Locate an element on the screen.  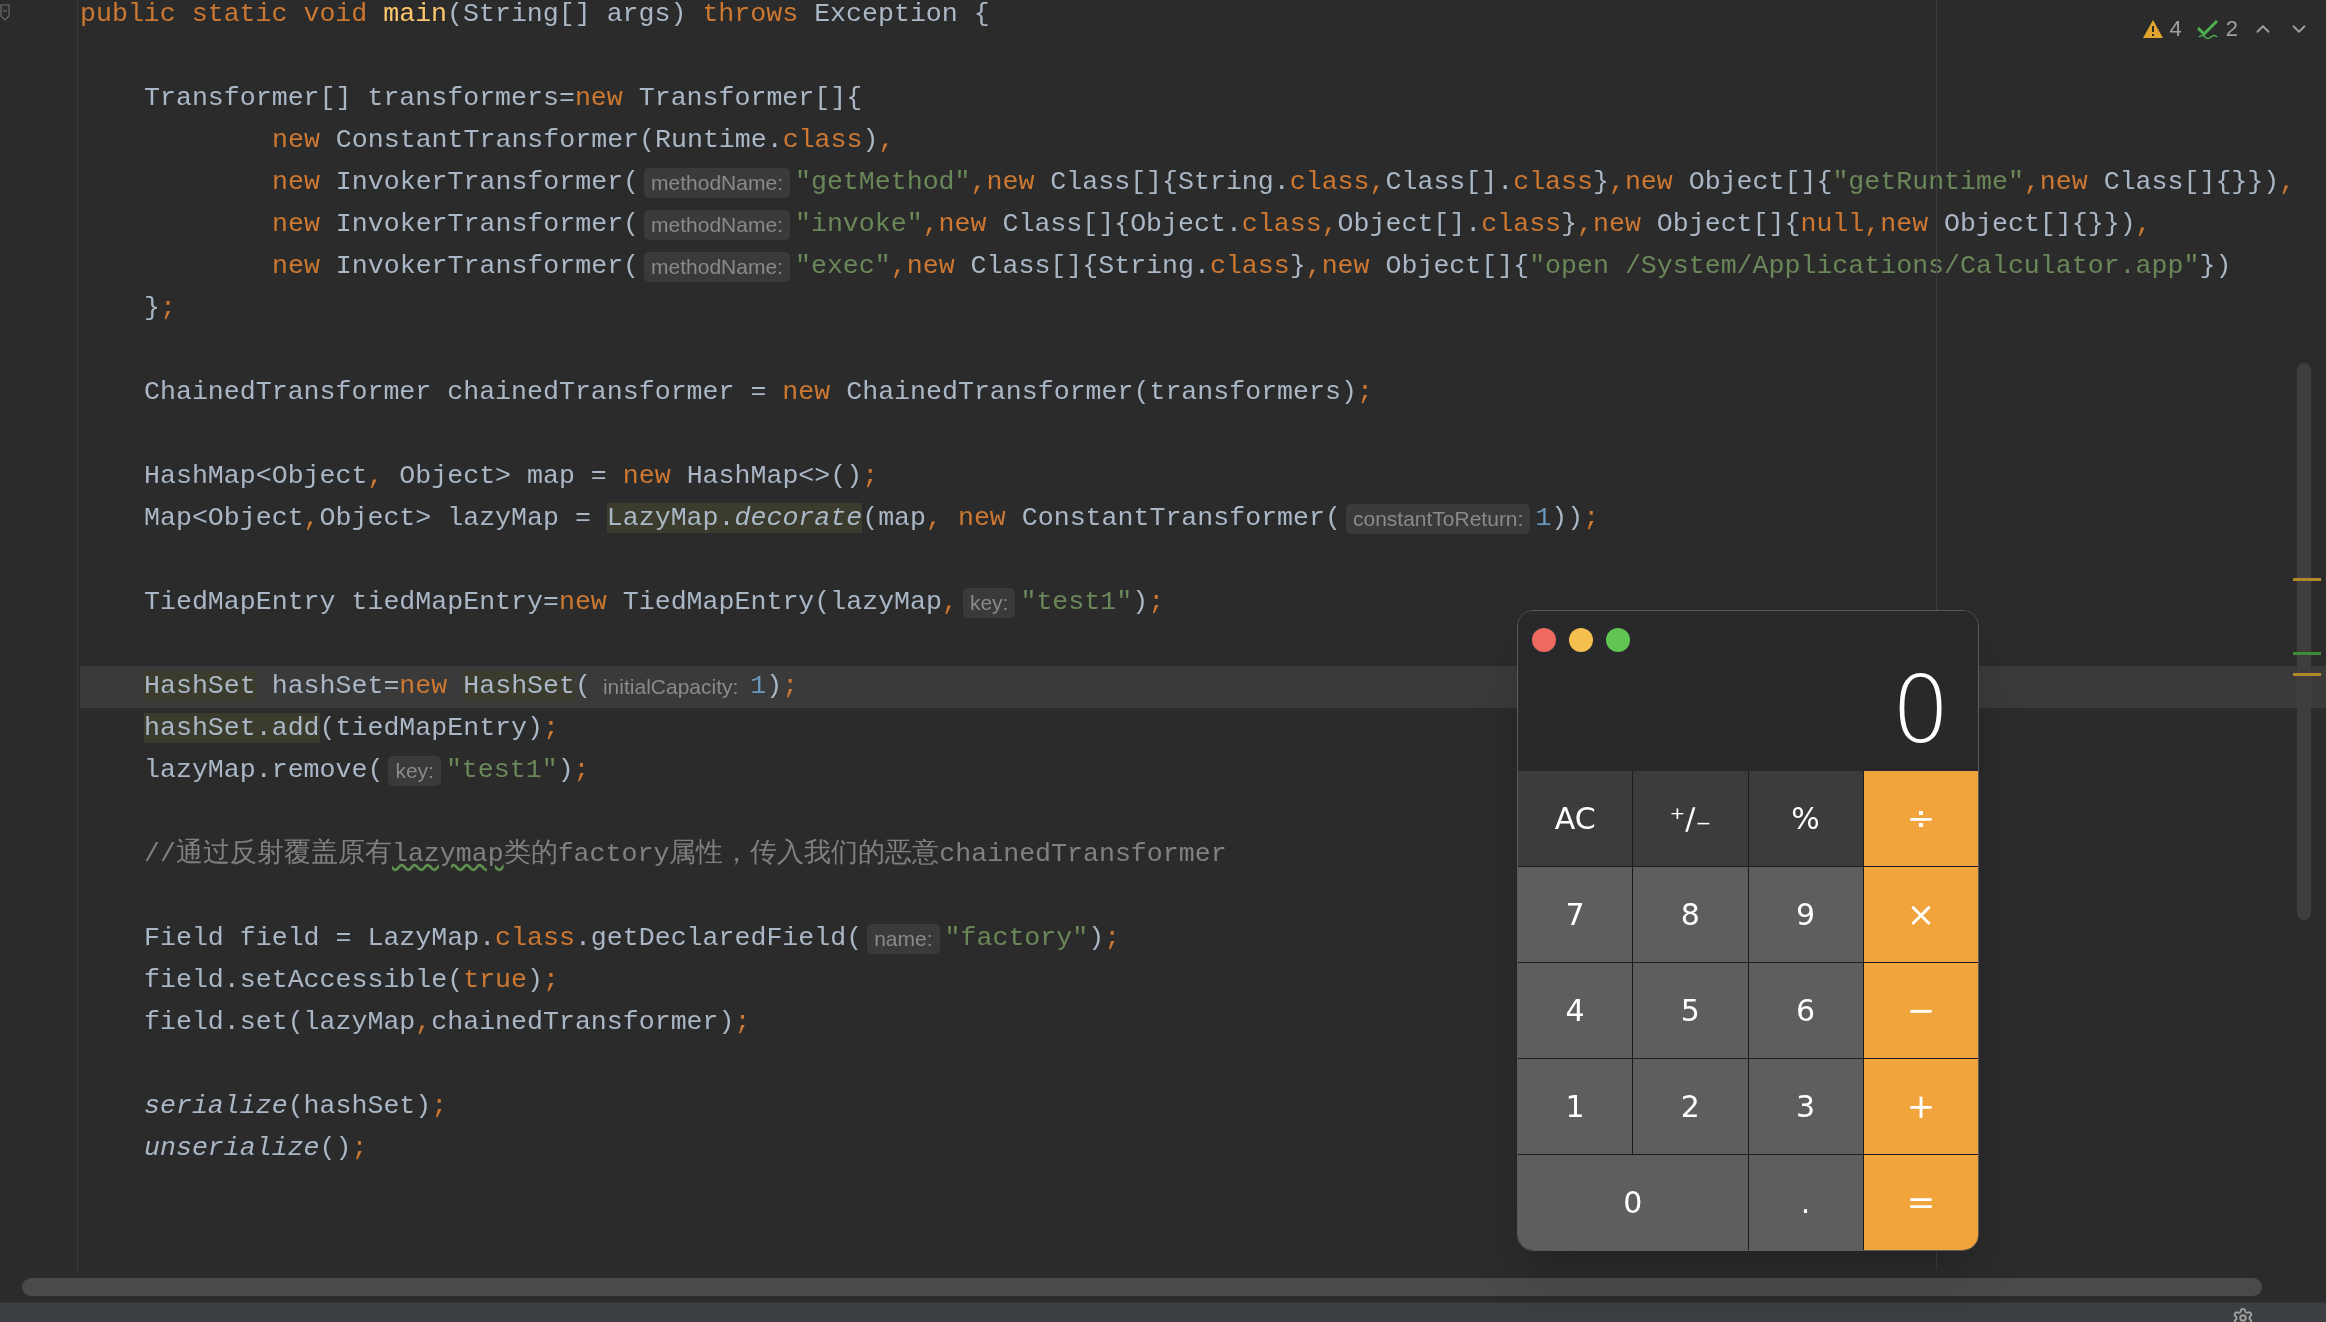
code-text: "exec",new Class[]{String.class},new Object[]{"open /System/Applications/Calculator.app"}) is located at coordinates (1513, 267).